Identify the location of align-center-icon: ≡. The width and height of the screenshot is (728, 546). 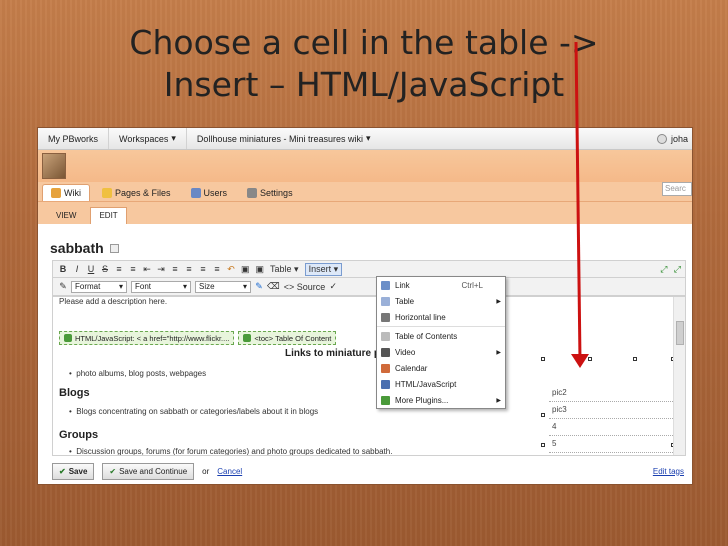
(189, 269).